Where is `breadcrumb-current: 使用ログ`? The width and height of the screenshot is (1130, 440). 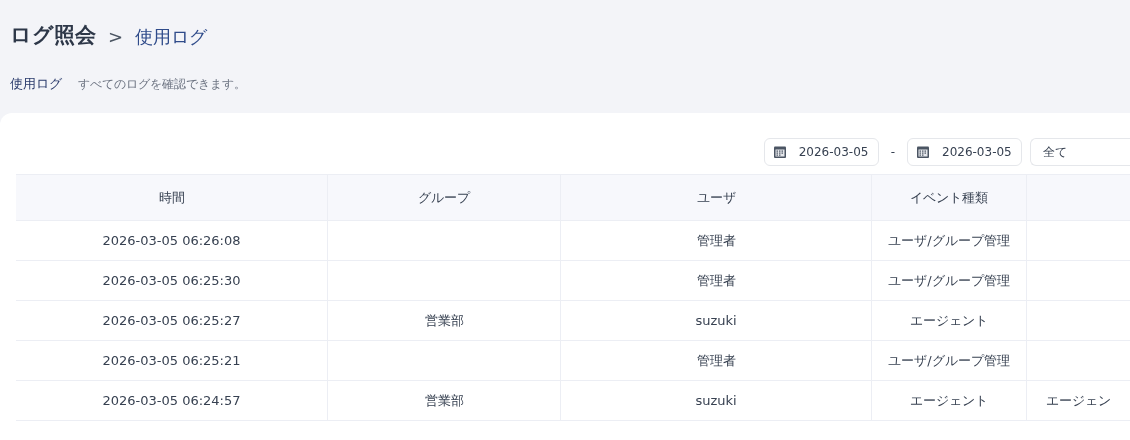 breadcrumb-current: 使用ログ is located at coordinates (171, 36).